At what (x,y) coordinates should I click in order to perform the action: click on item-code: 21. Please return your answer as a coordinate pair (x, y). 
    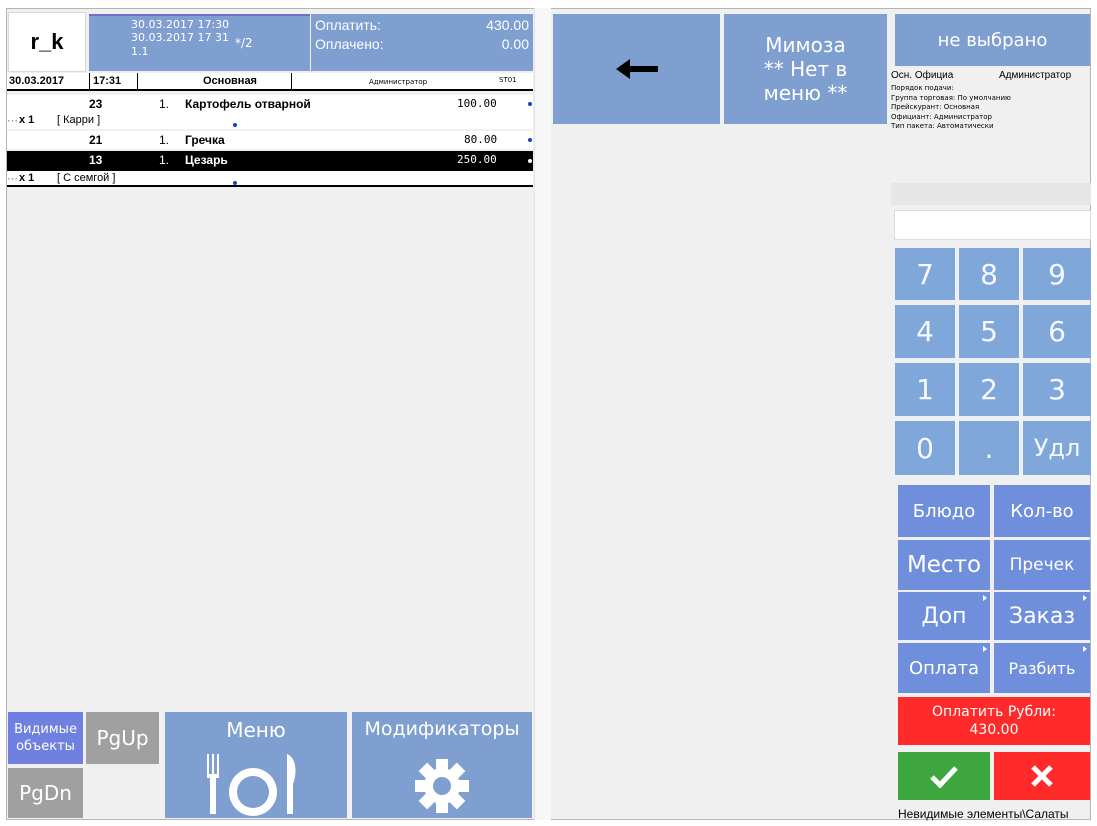
    Looking at the image, I should click on (96, 140).